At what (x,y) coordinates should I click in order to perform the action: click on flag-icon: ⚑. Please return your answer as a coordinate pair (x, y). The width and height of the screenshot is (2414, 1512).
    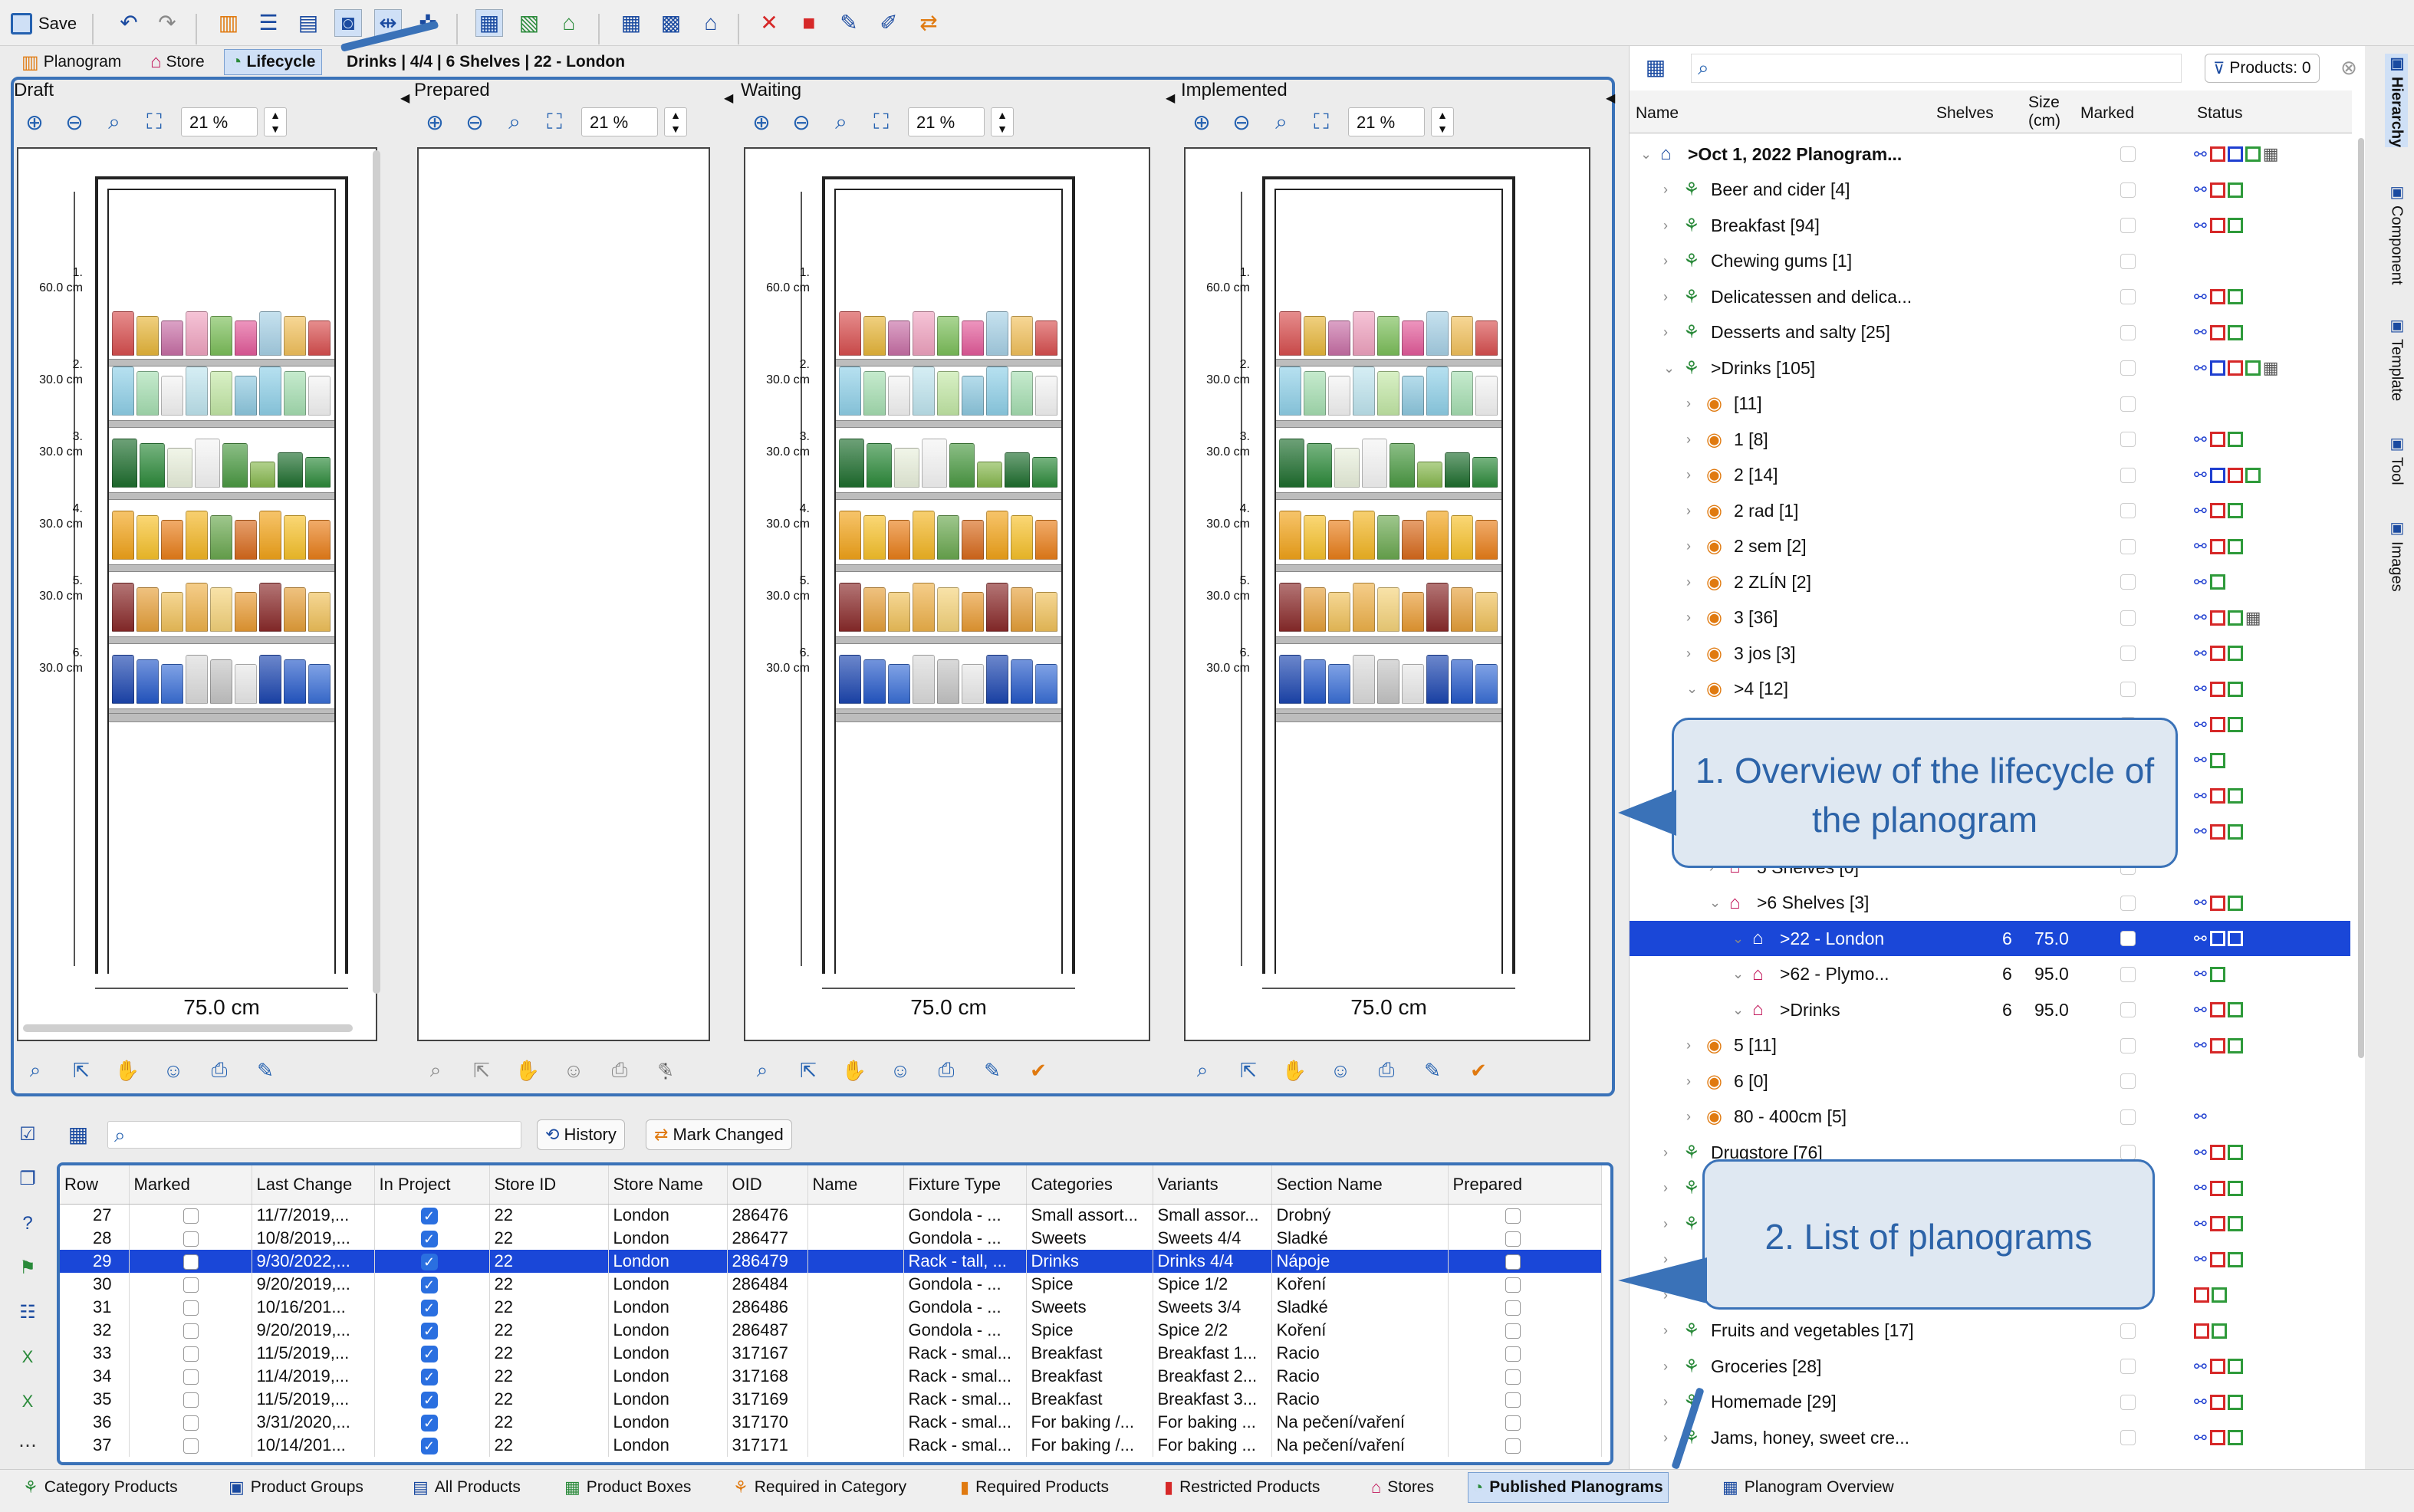
    Looking at the image, I should click on (27, 1268).